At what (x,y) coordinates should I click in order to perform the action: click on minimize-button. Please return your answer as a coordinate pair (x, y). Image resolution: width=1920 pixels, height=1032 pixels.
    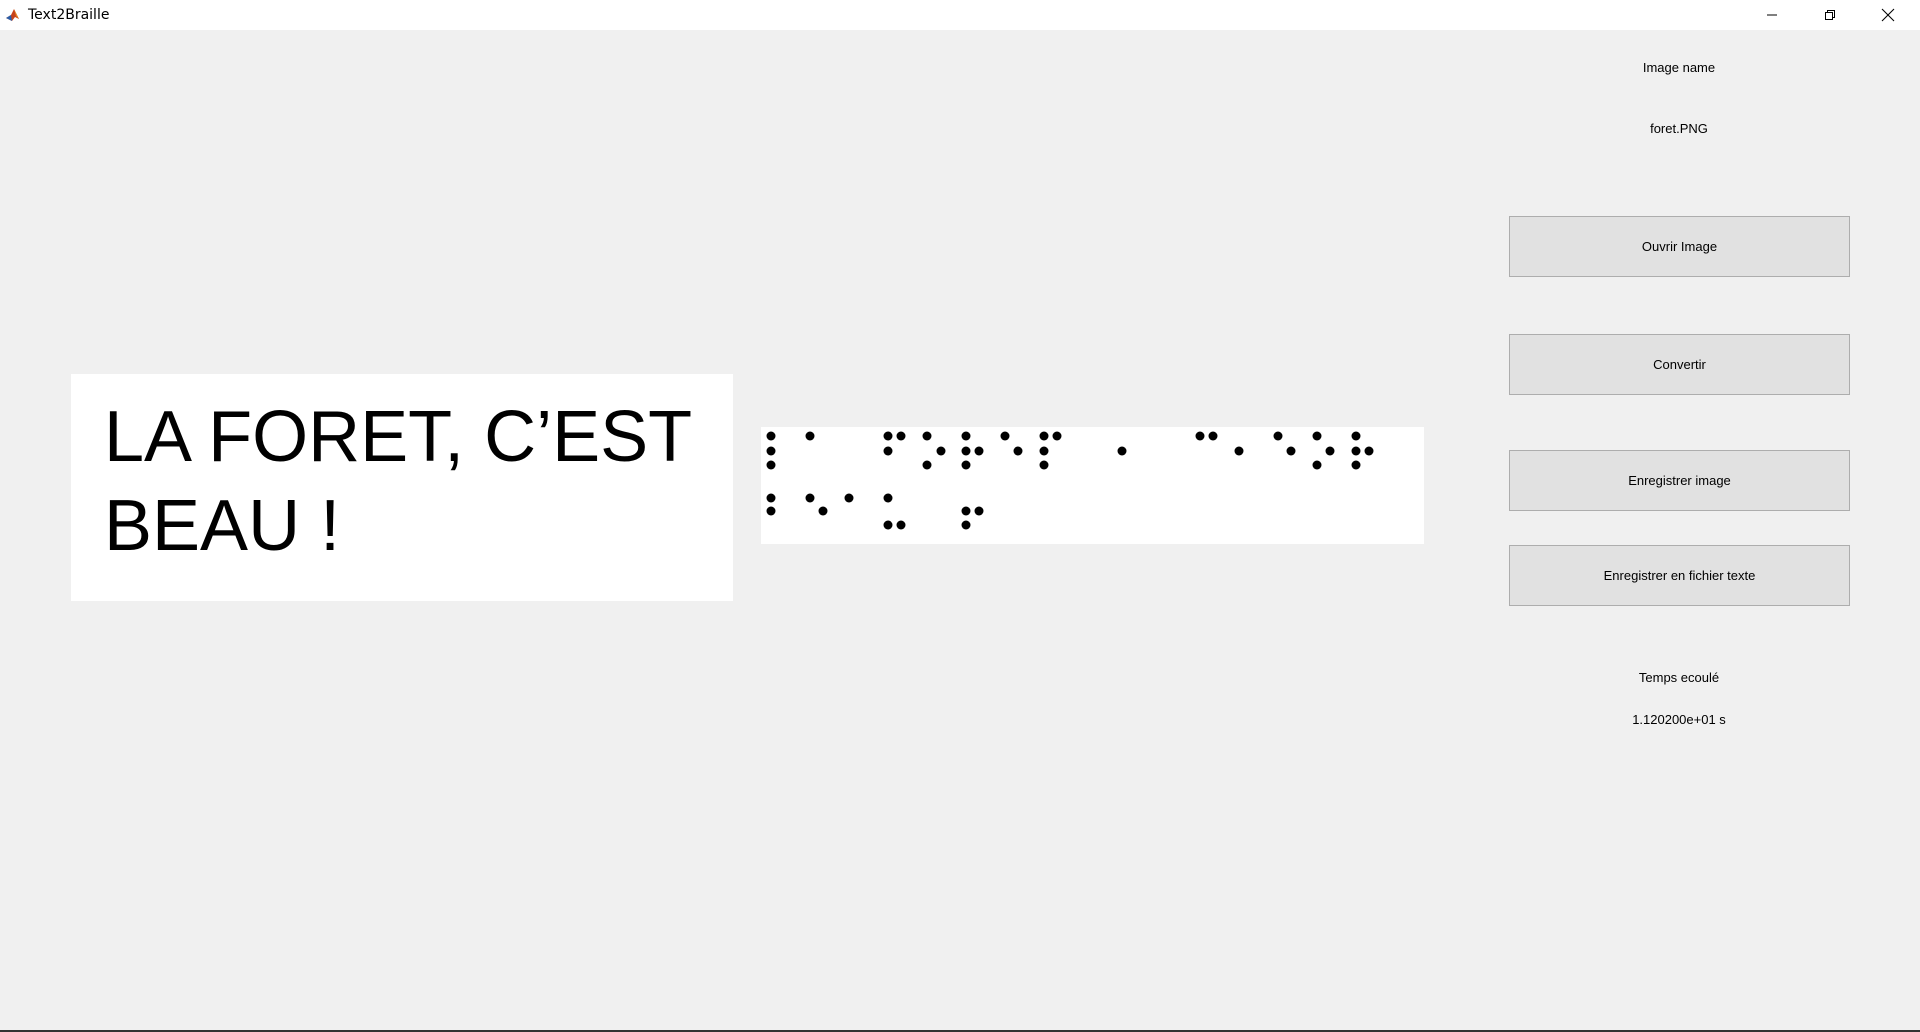
    Looking at the image, I should click on (1772, 15).